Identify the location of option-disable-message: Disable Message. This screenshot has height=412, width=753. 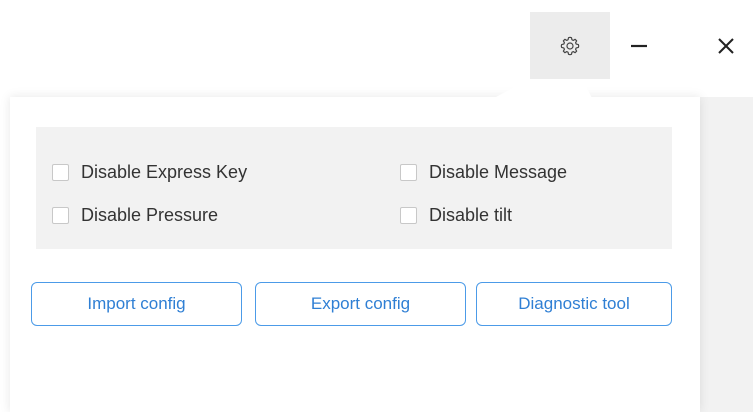
(483, 172).